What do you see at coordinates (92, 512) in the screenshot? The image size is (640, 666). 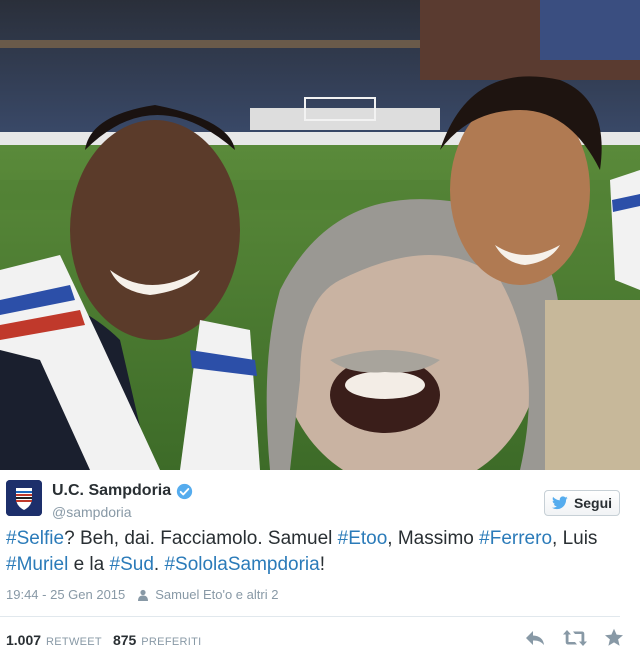 I see `user-handle: @sampdoria` at bounding box center [92, 512].